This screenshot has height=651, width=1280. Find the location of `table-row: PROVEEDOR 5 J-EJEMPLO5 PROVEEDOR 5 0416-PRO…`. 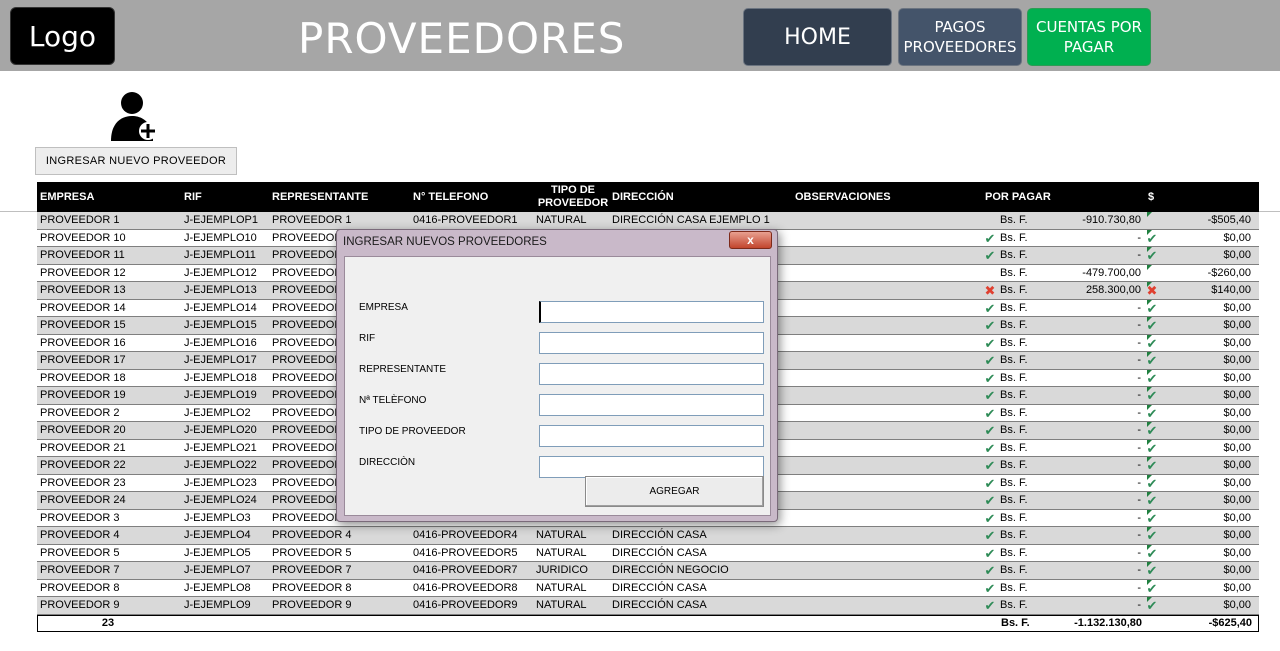

table-row: PROVEEDOR 5 J-EJEMPLO5 PROVEEDOR 5 0416-PRO… is located at coordinates (648, 553).